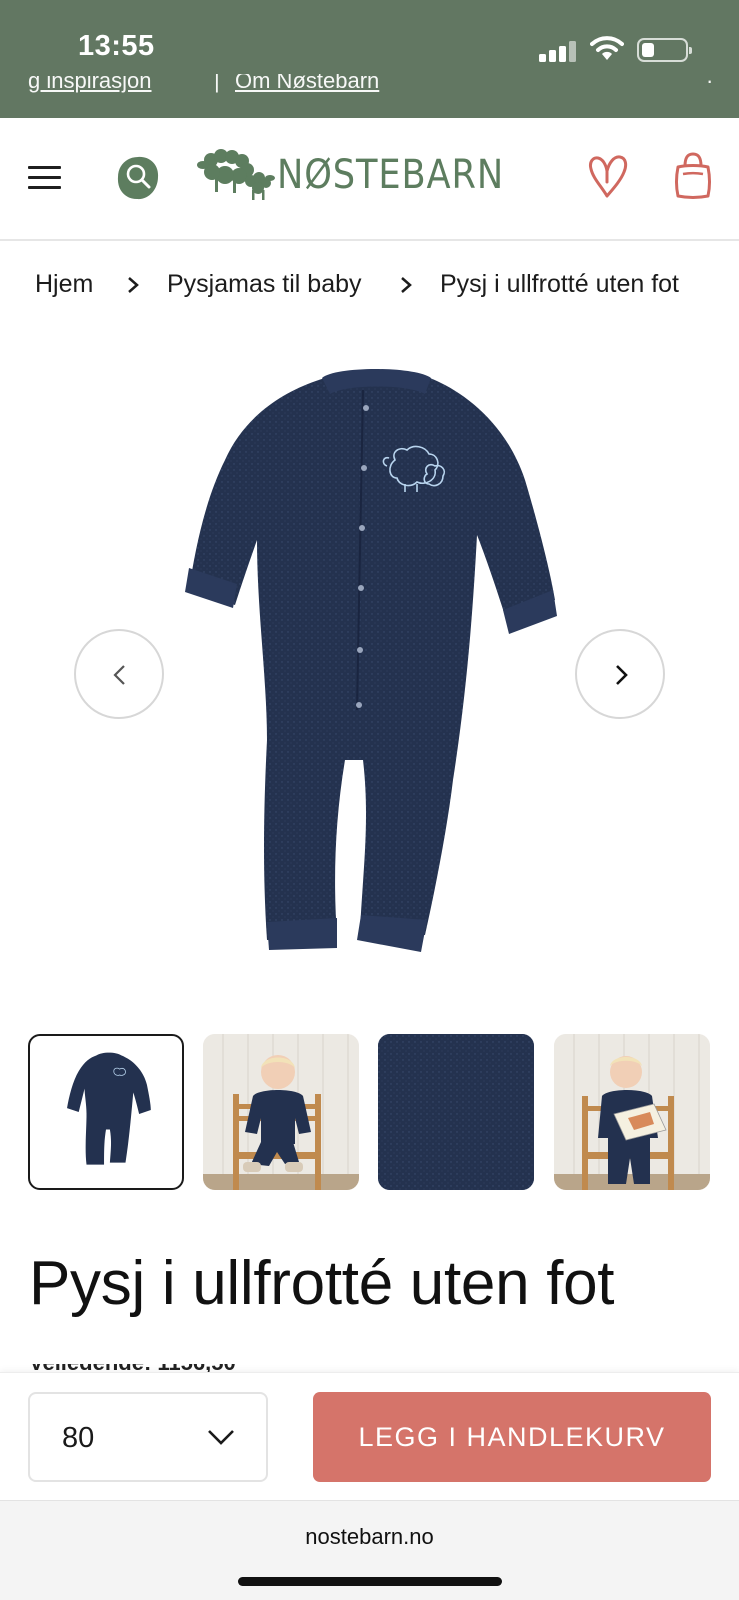 The width and height of the screenshot is (739, 1600). I want to click on chevron-down-icon, so click(221, 1437).